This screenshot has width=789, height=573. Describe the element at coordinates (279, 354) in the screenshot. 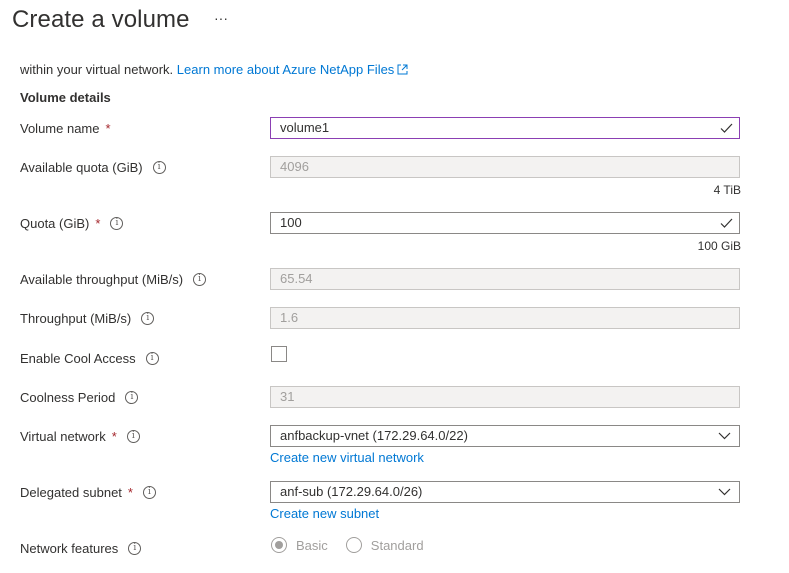

I see `cool-access-checkbox` at that location.